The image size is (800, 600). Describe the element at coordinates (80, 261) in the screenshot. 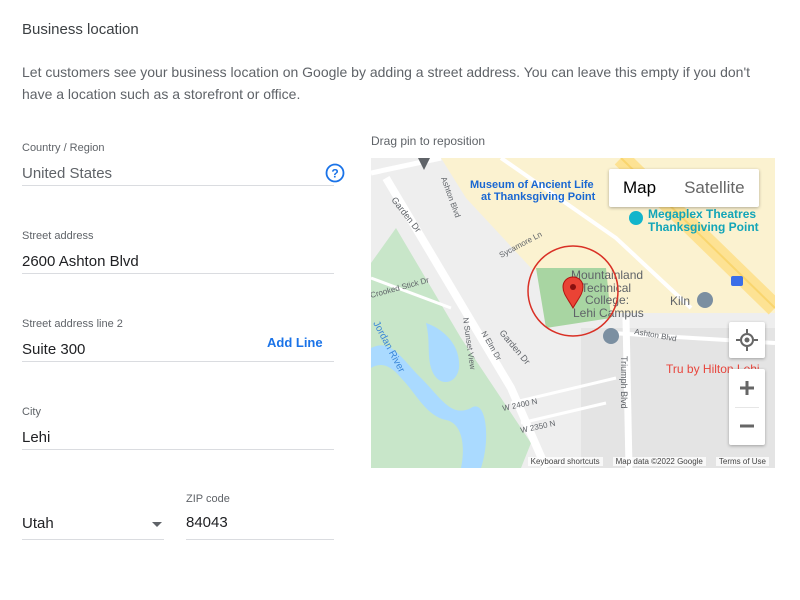

I see `street-address-value: 2600 Ashton Blvd` at that location.